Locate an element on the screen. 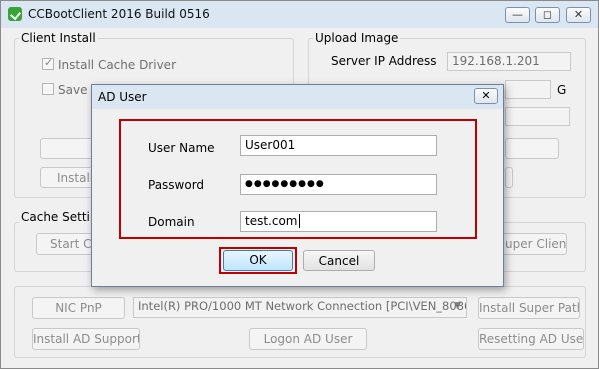 The height and width of the screenshot is (369, 599). restore-button: ◻ is located at coordinates (547, 15).